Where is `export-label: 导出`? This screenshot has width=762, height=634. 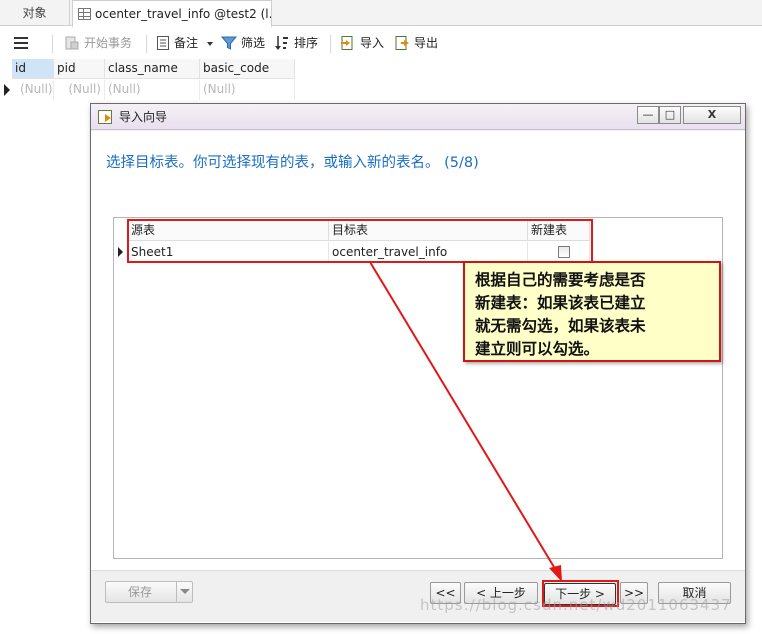 export-label: 导出 is located at coordinates (426, 43).